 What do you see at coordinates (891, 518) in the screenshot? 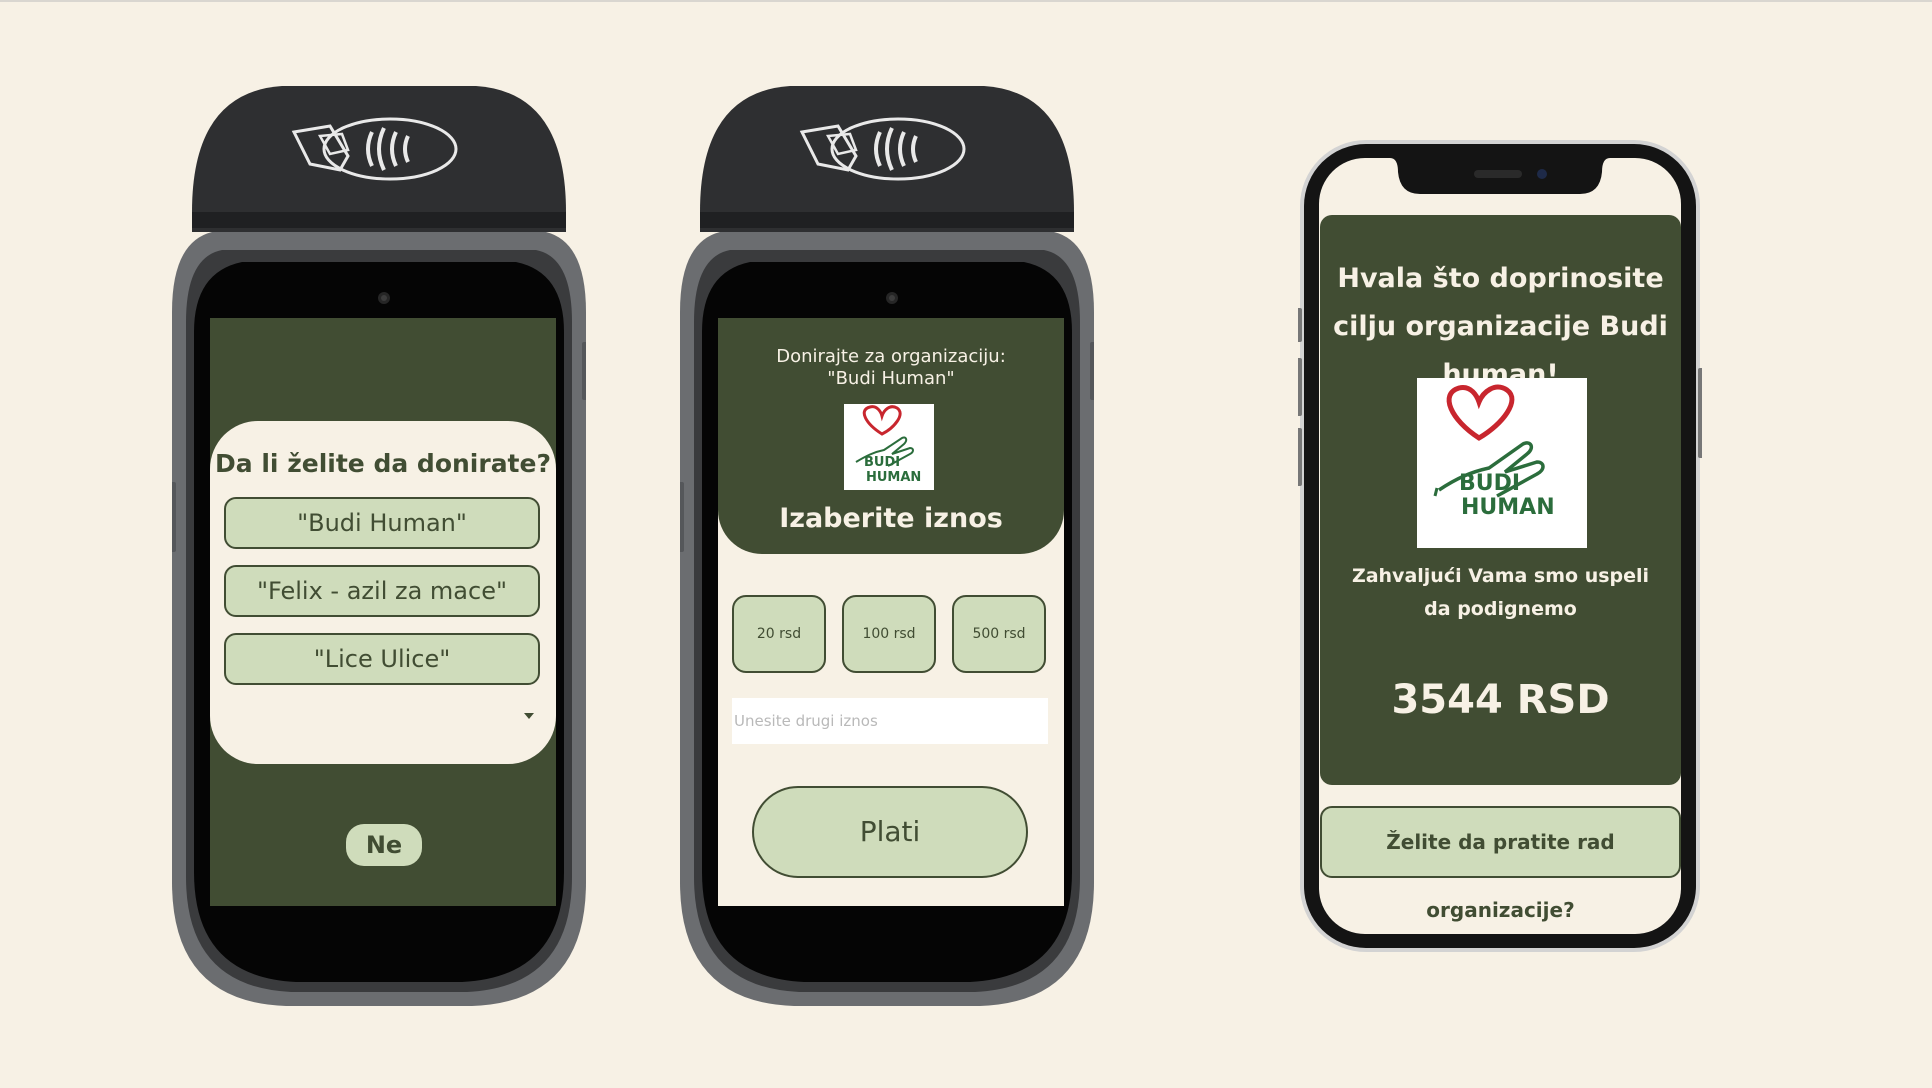
I see `choose-amount-title: Izaberite iznos` at bounding box center [891, 518].